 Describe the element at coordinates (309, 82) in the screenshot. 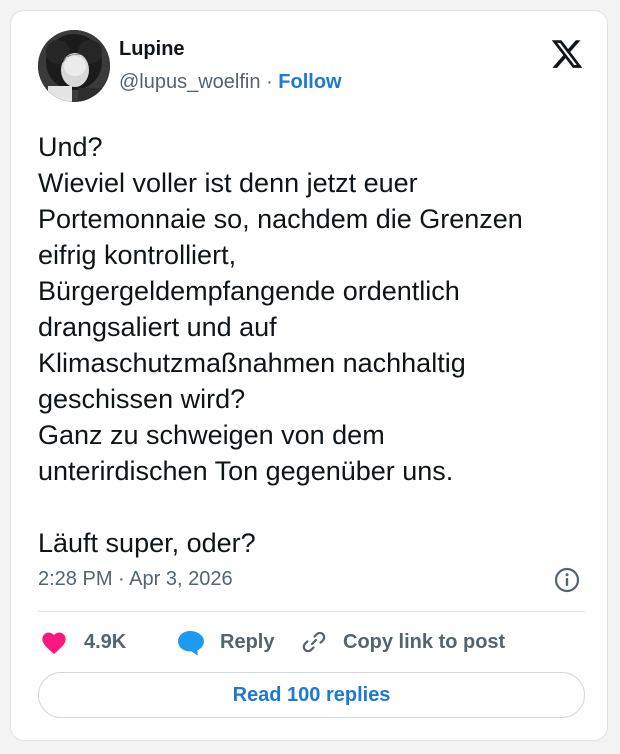

I see `follow-button: Follow` at that location.